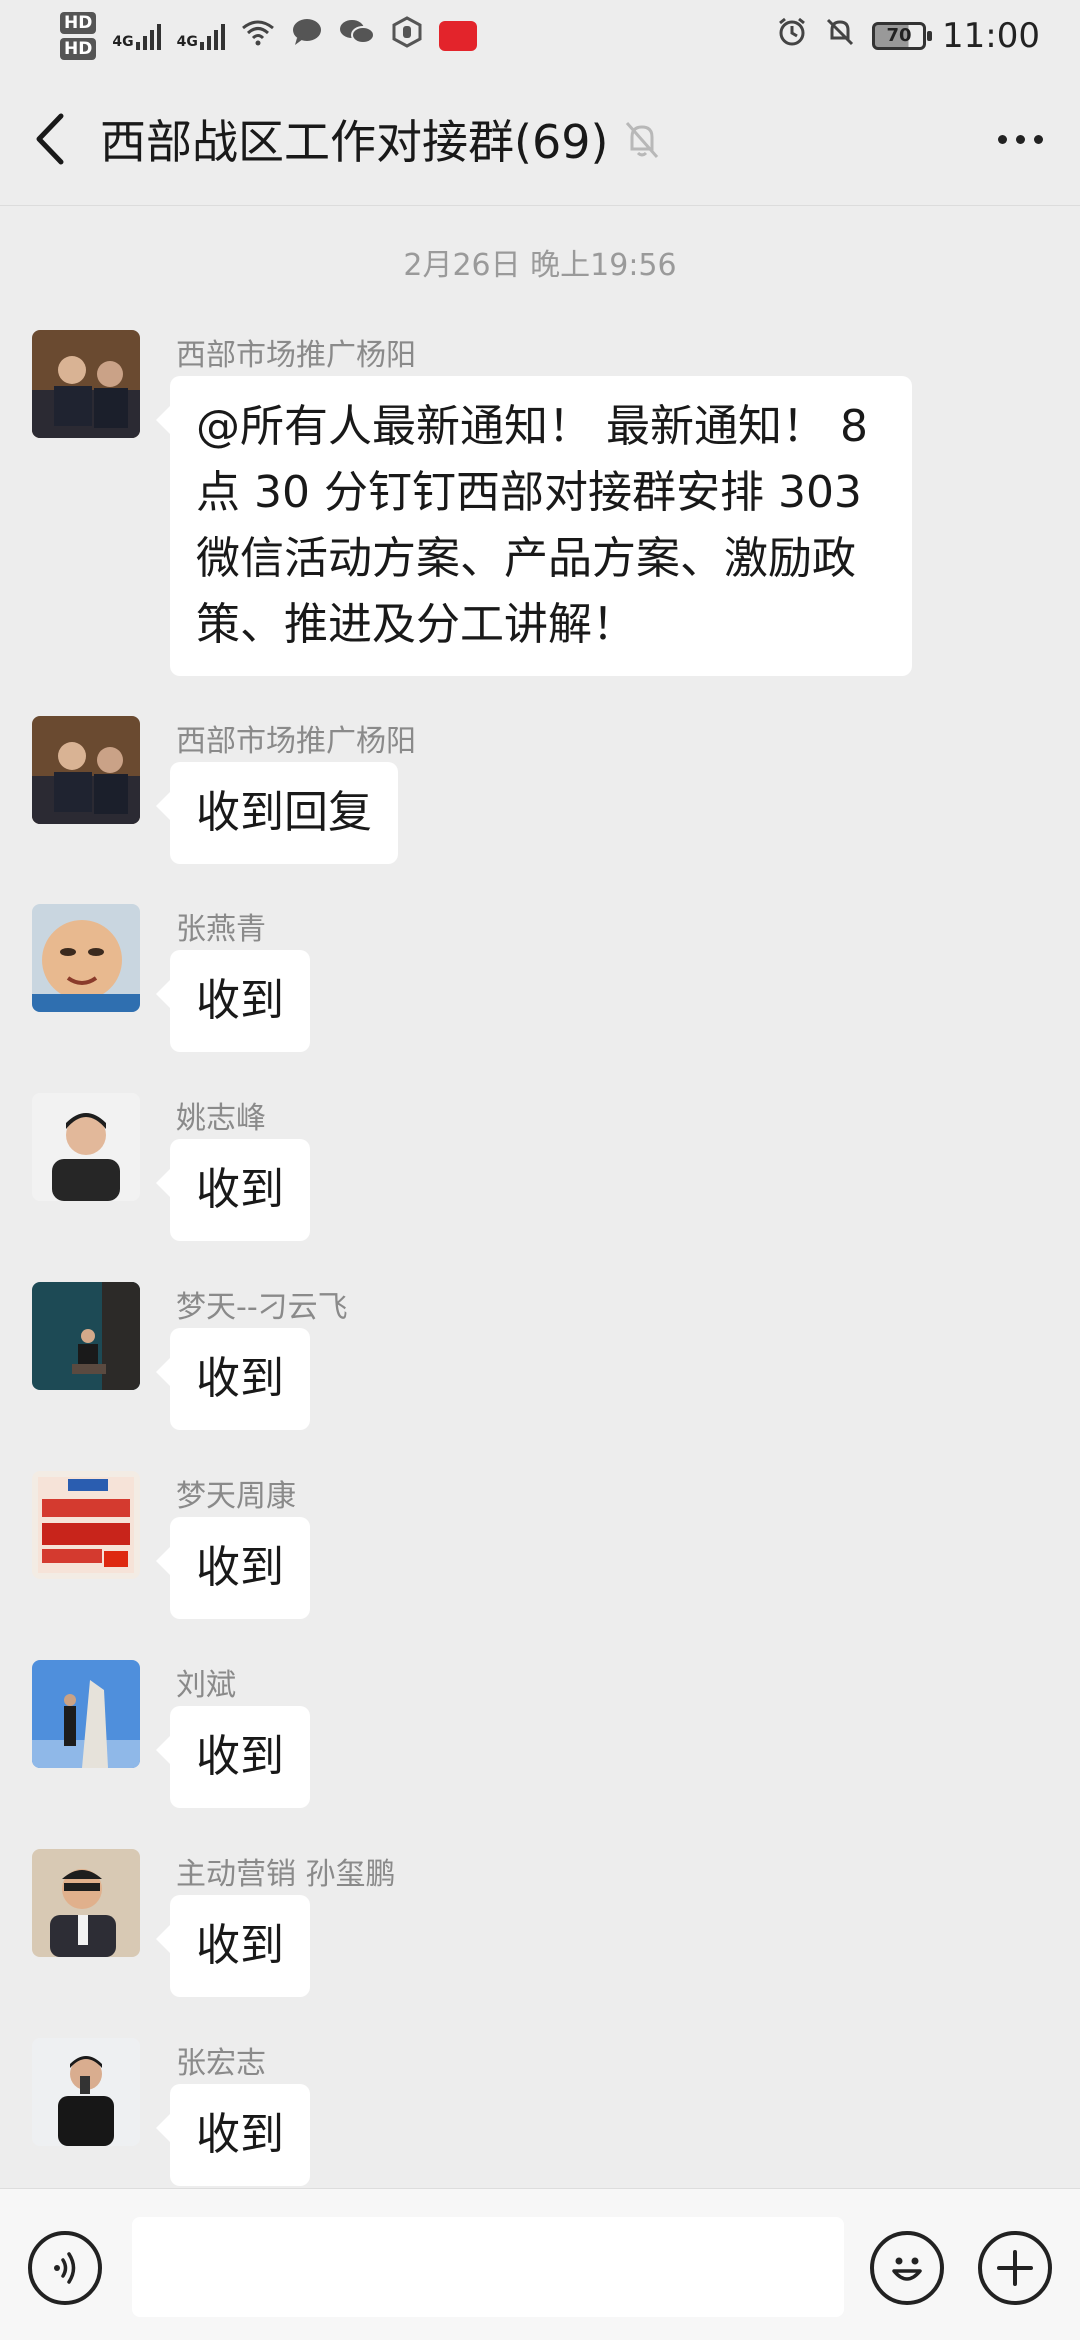  Describe the element at coordinates (221, 929) in the screenshot. I see `sender-name: 张燕青` at that location.